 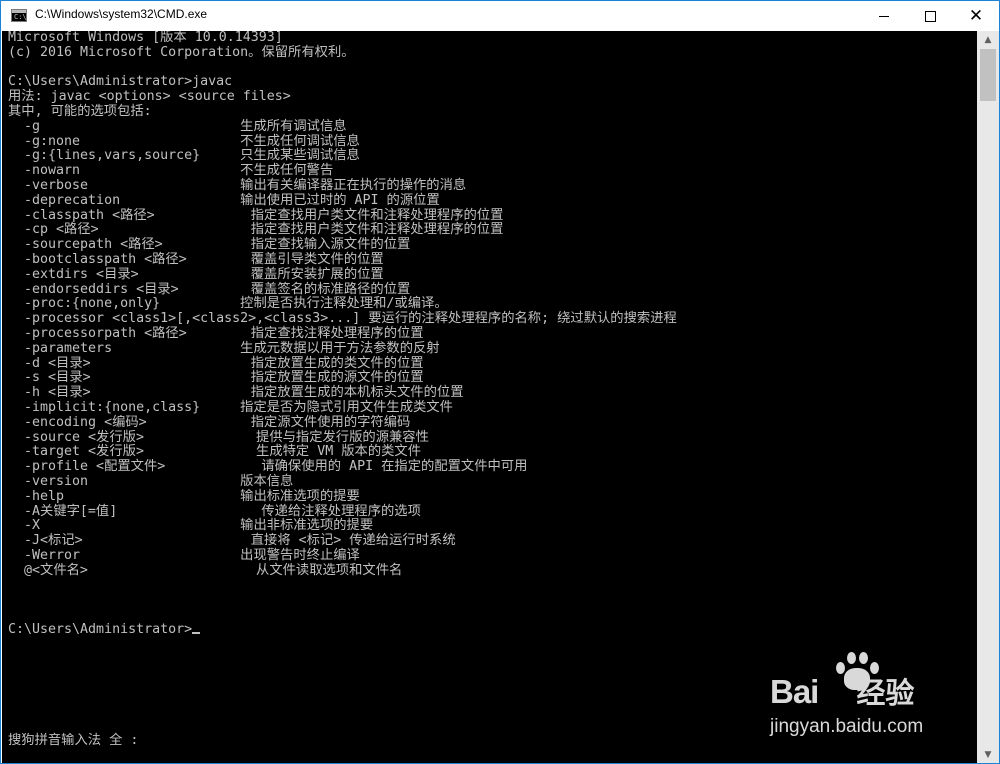 I want to click on maximize-button, so click(x=930, y=16).